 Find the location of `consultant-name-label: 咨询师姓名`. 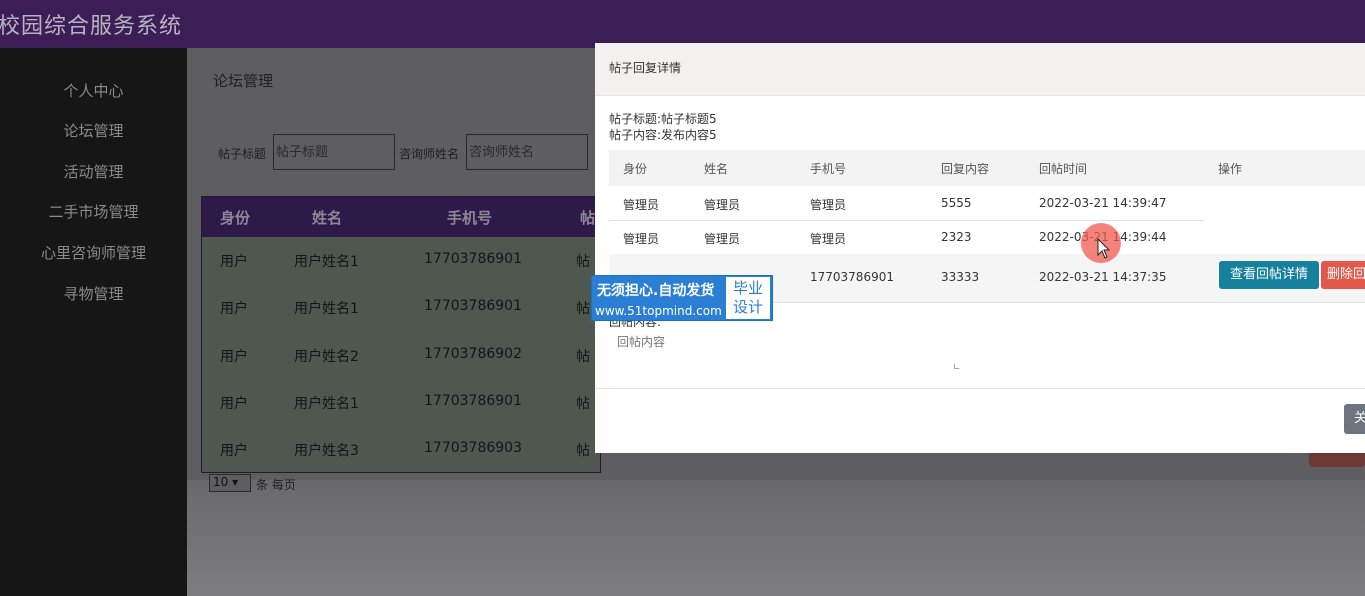

consultant-name-label: 咨询师姓名 is located at coordinates (429, 154).